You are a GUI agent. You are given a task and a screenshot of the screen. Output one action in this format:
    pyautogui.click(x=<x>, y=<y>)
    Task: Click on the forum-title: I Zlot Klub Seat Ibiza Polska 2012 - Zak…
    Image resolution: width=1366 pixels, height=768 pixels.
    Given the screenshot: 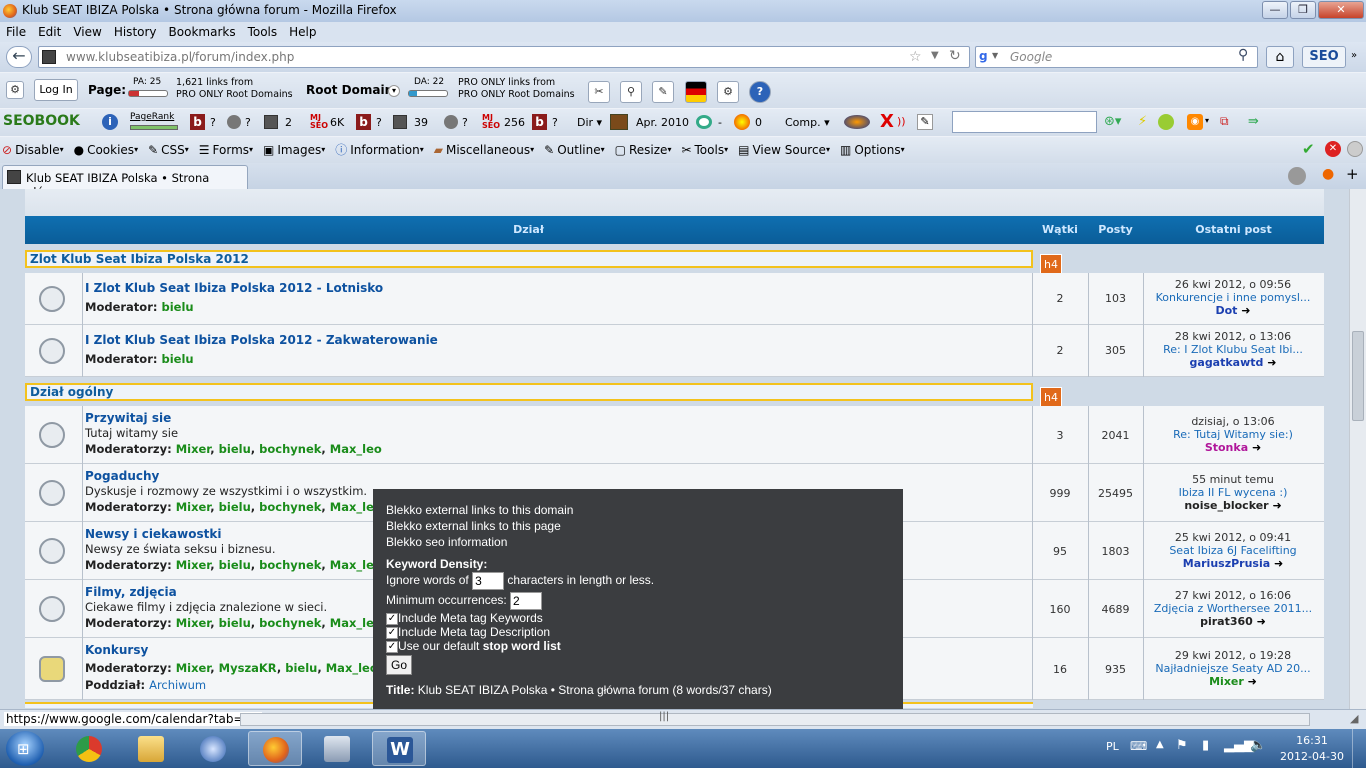 What is the action you would take?
    pyautogui.click(x=261, y=340)
    